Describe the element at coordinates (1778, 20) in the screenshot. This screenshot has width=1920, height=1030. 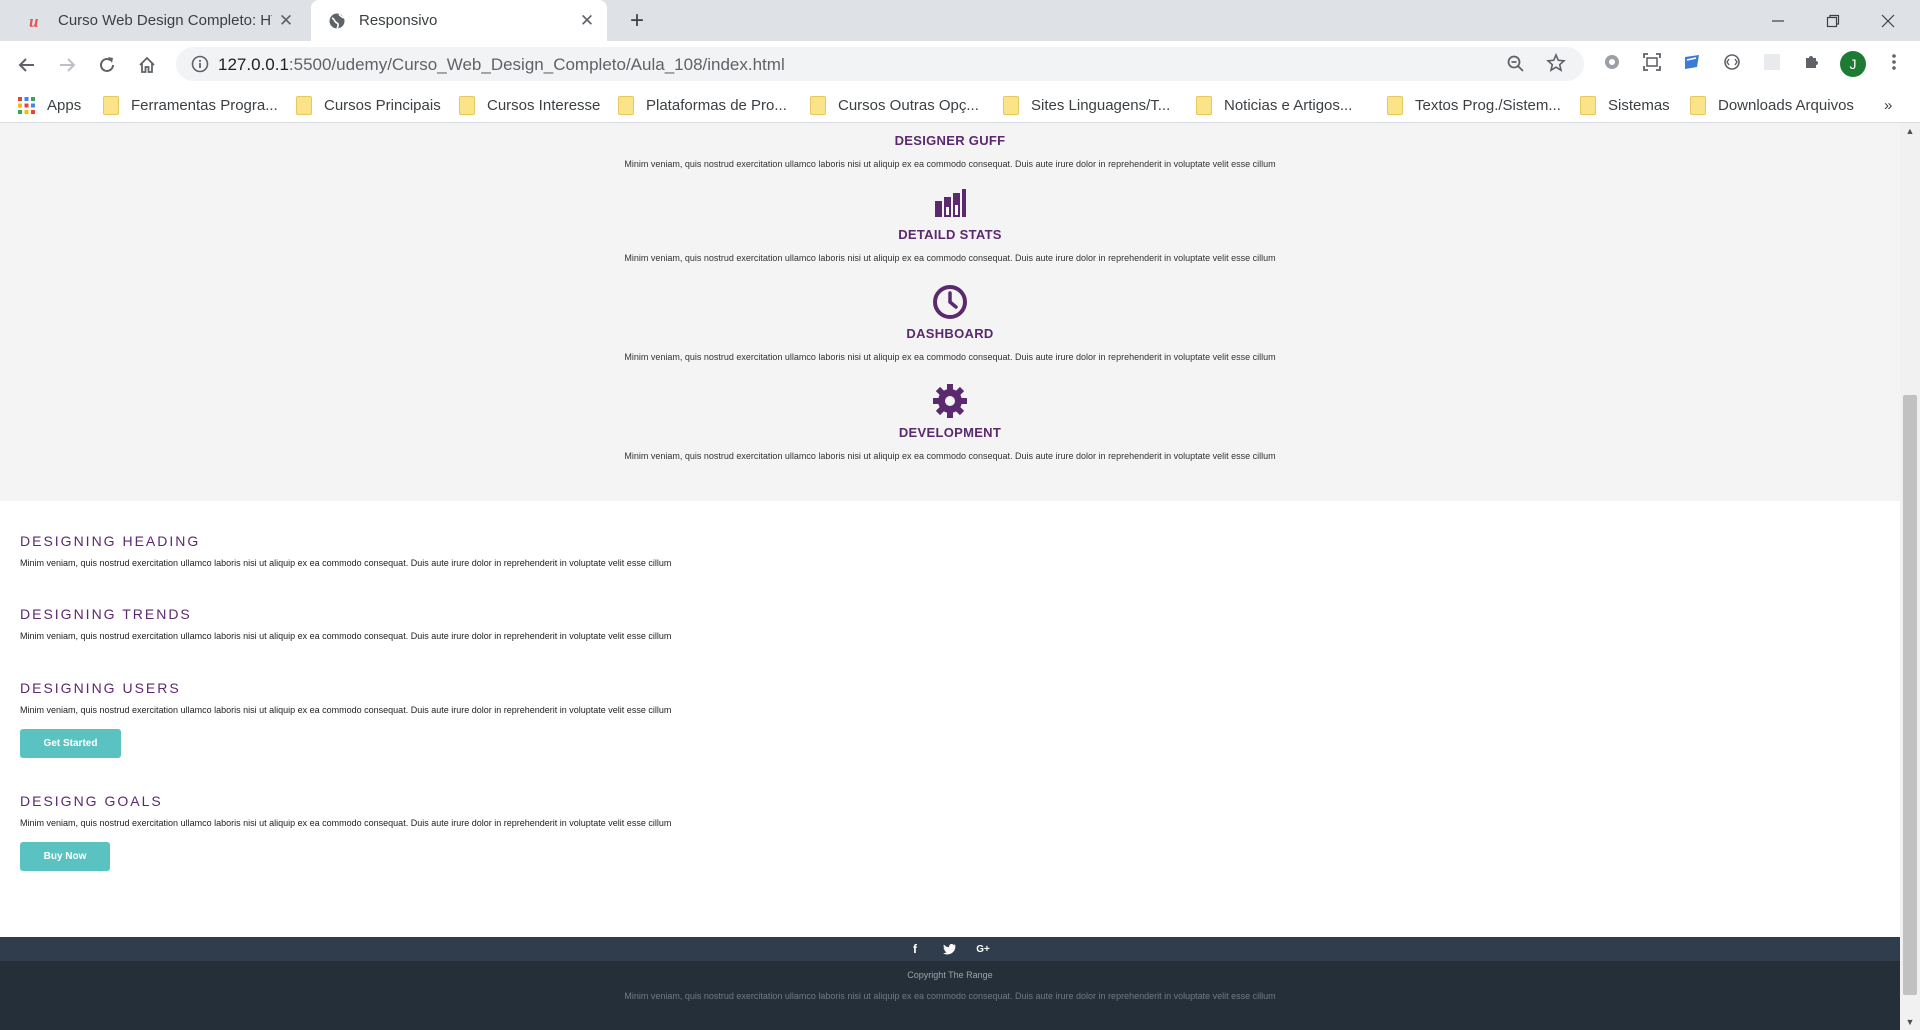
I see `minimize-button` at that location.